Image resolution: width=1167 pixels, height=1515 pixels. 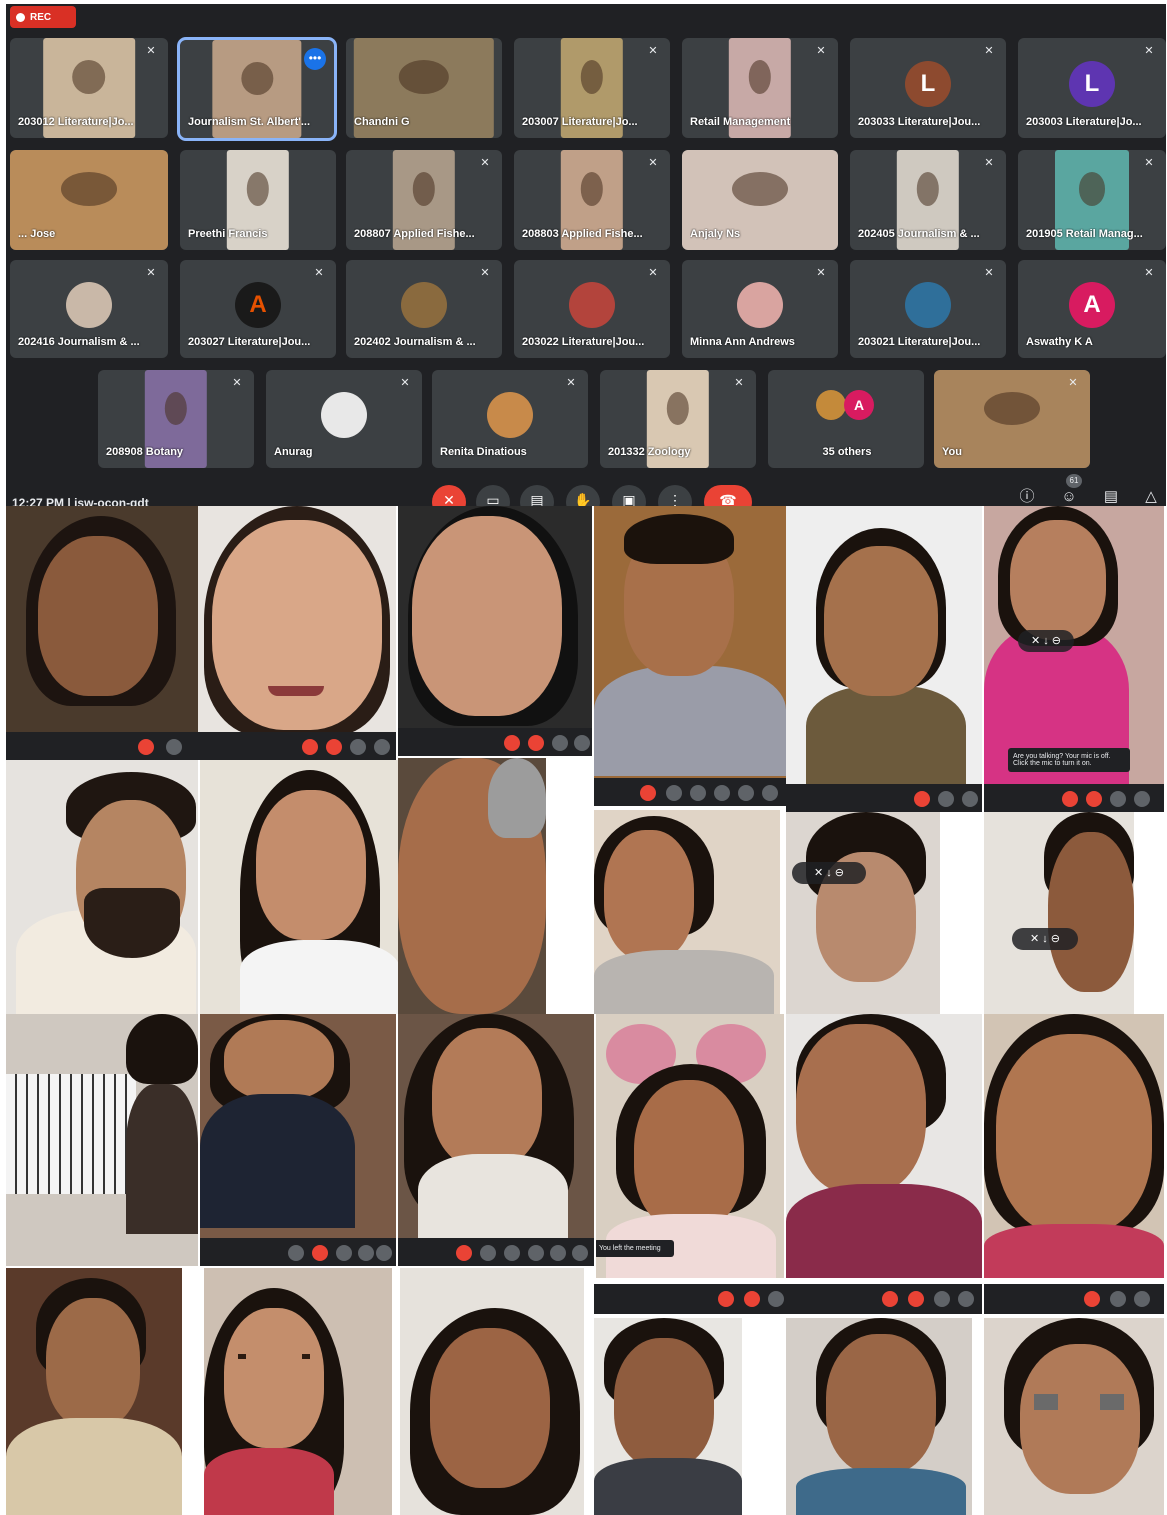 What do you see at coordinates (678, 419) in the screenshot?
I see `participant-tile: ✕ 201332 Zoology` at bounding box center [678, 419].